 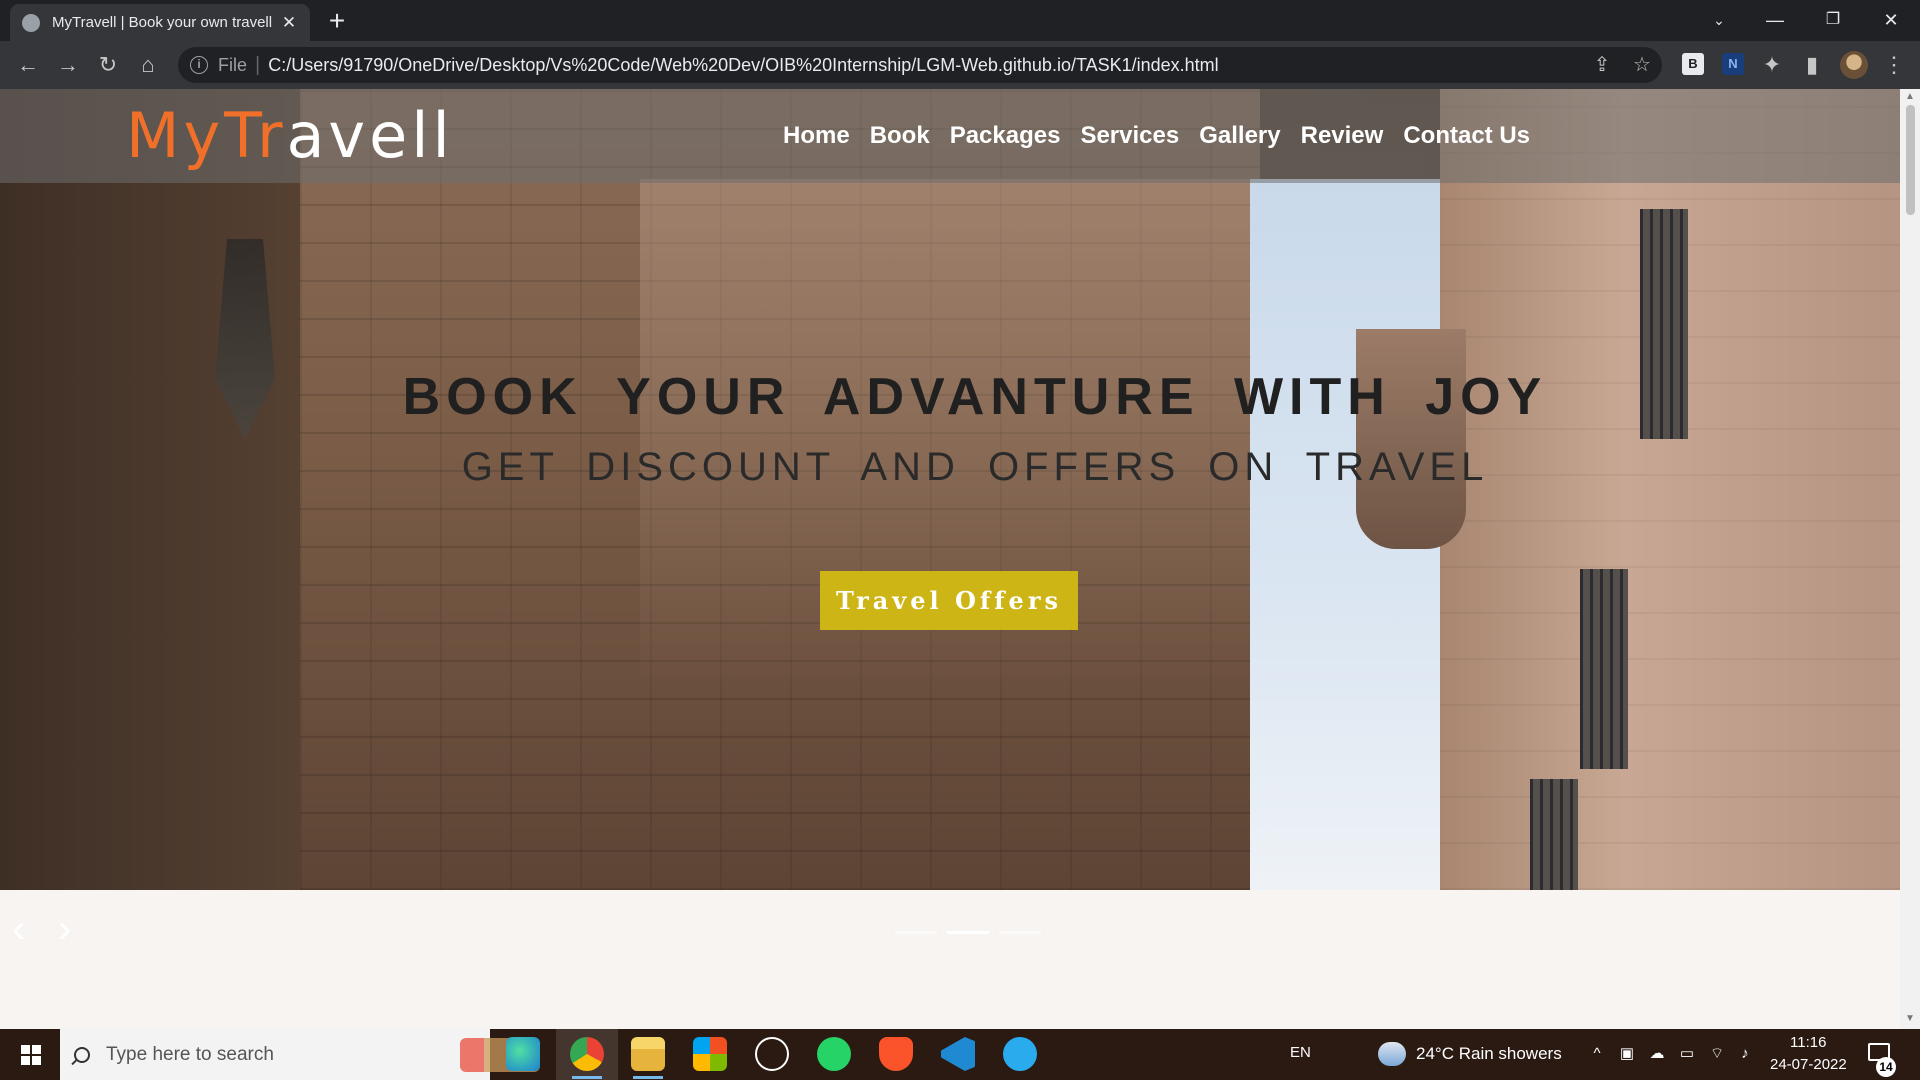 I want to click on tab-title: MyTravell | Book your own travell, so click(x=162, y=22).